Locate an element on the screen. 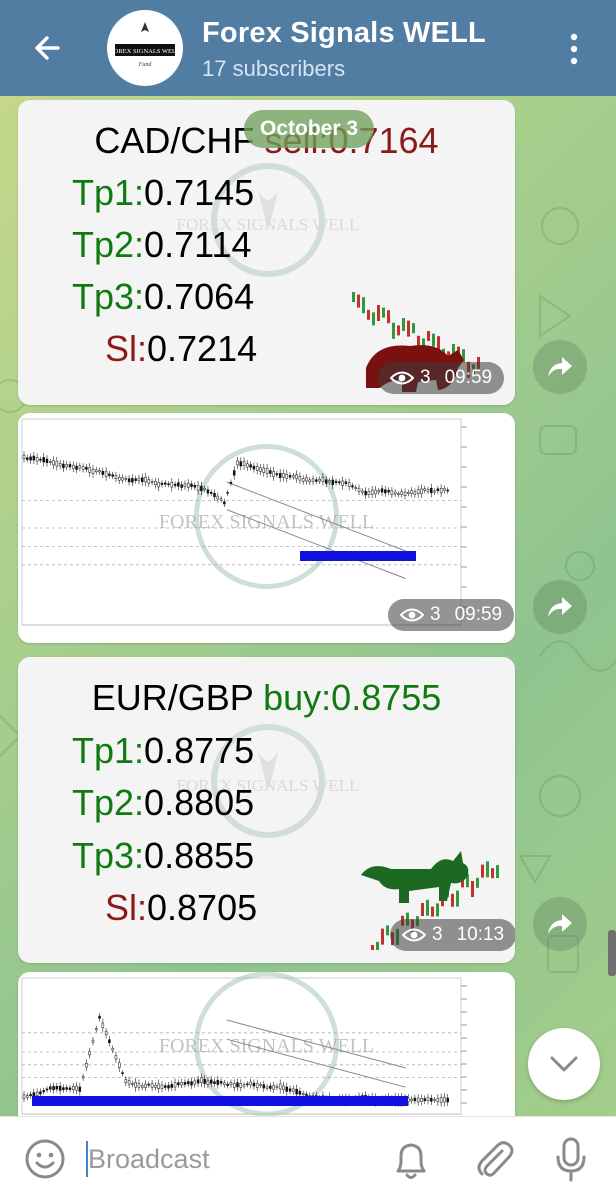 The width and height of the screenshot is (616, 1200). level-row: Sl:0.7214 is located at coordinates (181, 349).